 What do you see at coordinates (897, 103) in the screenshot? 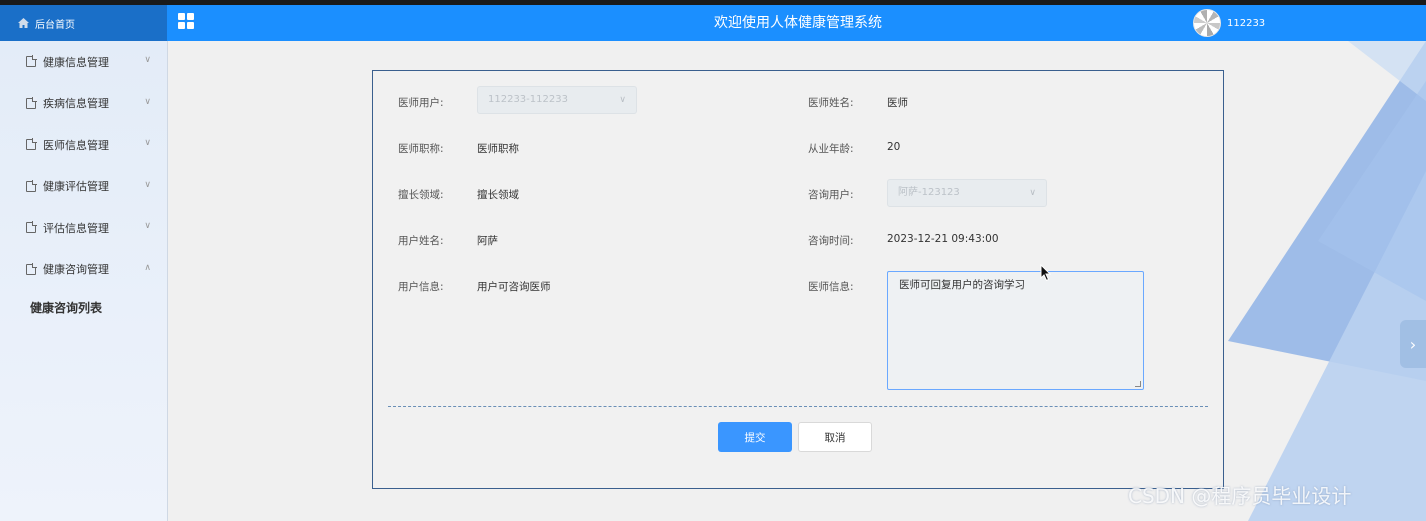
I see `doctor-name-value: 医师` at bounding box center [897, 103].